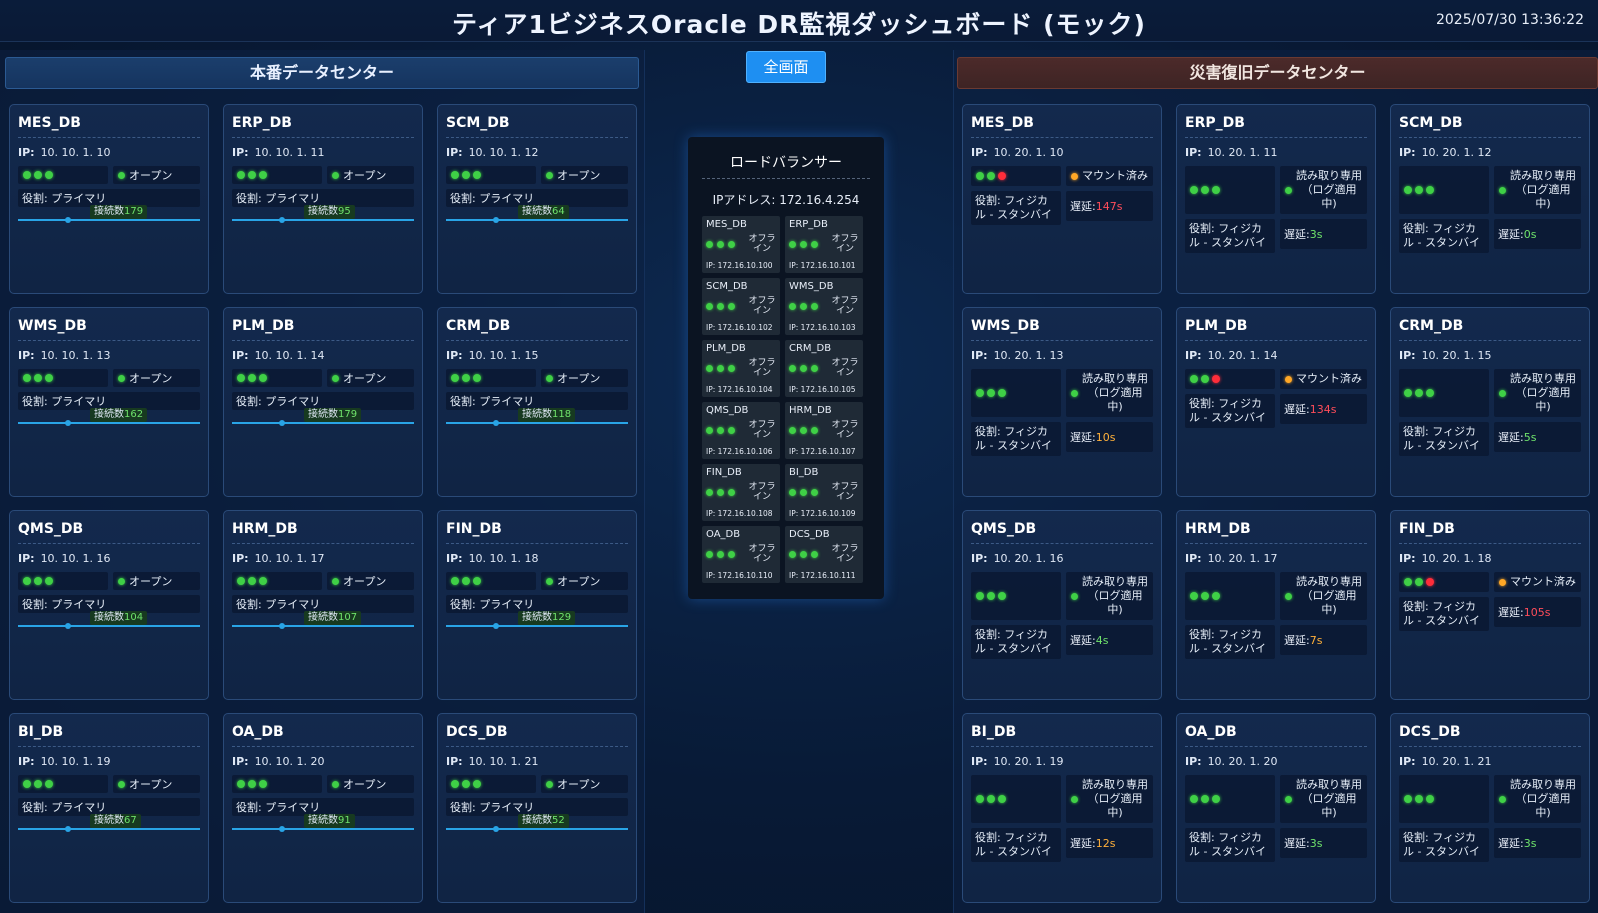  I want to click on connection-count: 接続数107, so click(333, 618).